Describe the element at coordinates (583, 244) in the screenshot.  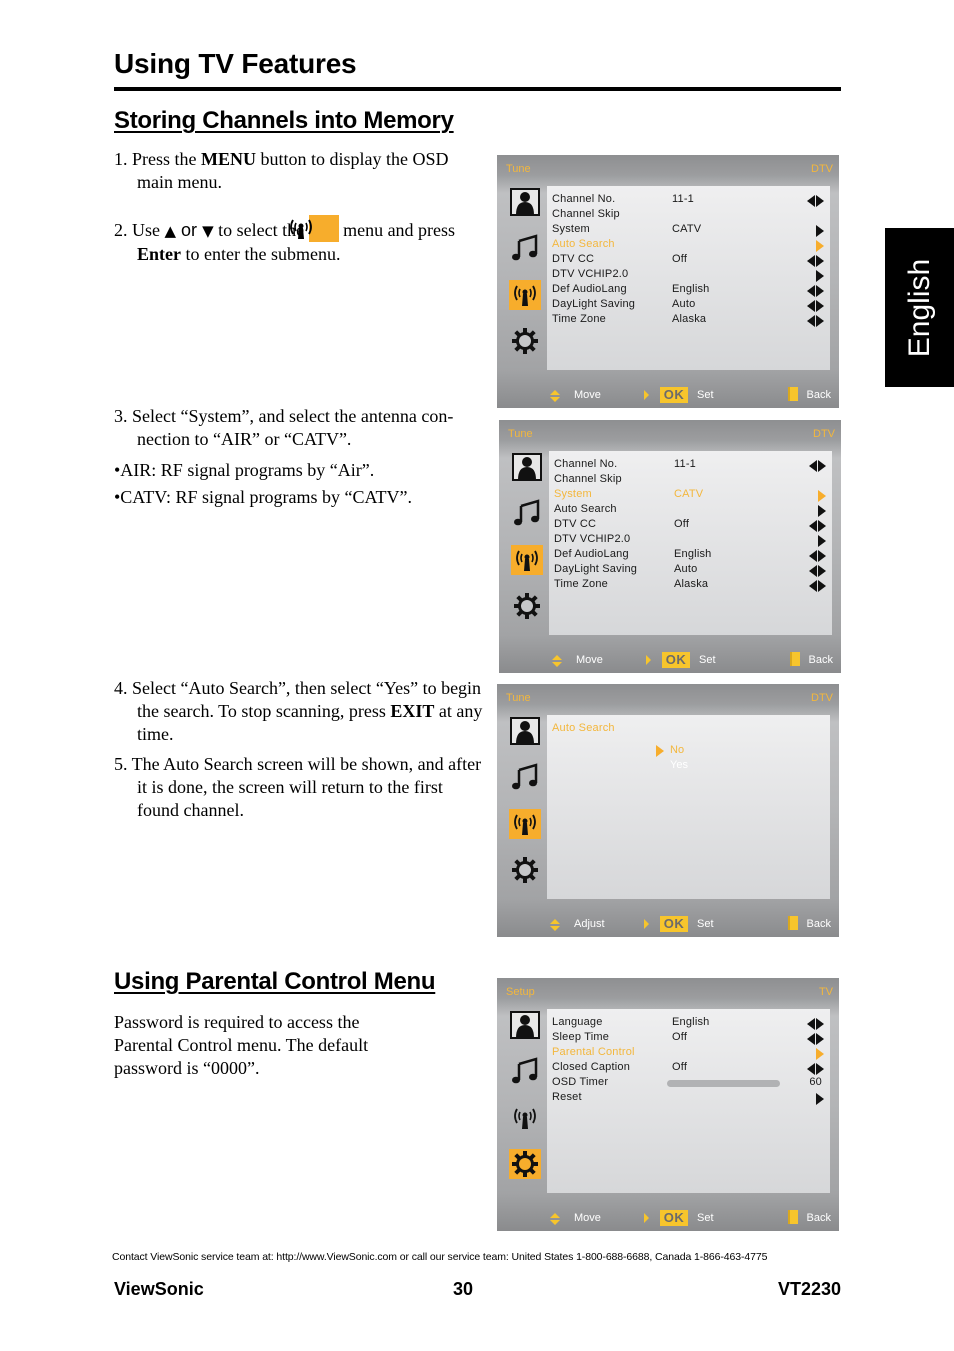
I see `osd-item-label: Auto Search` at that location.